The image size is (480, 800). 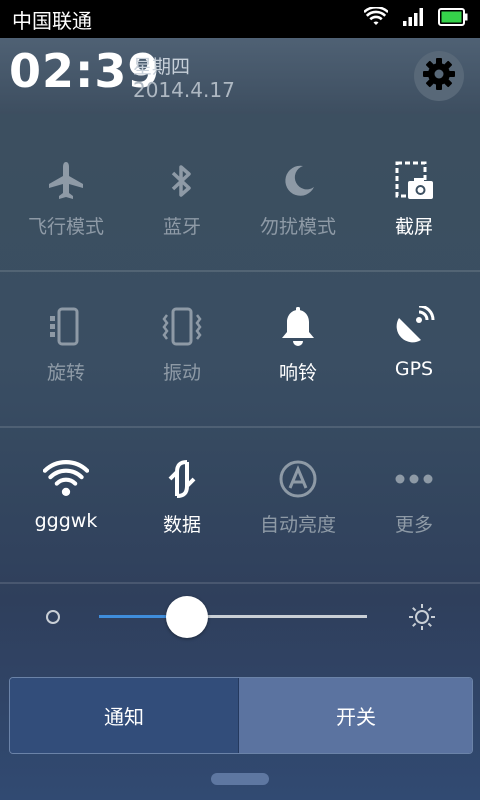 I want to click on tab-notifications: 通知, so click(x=124, y=715).